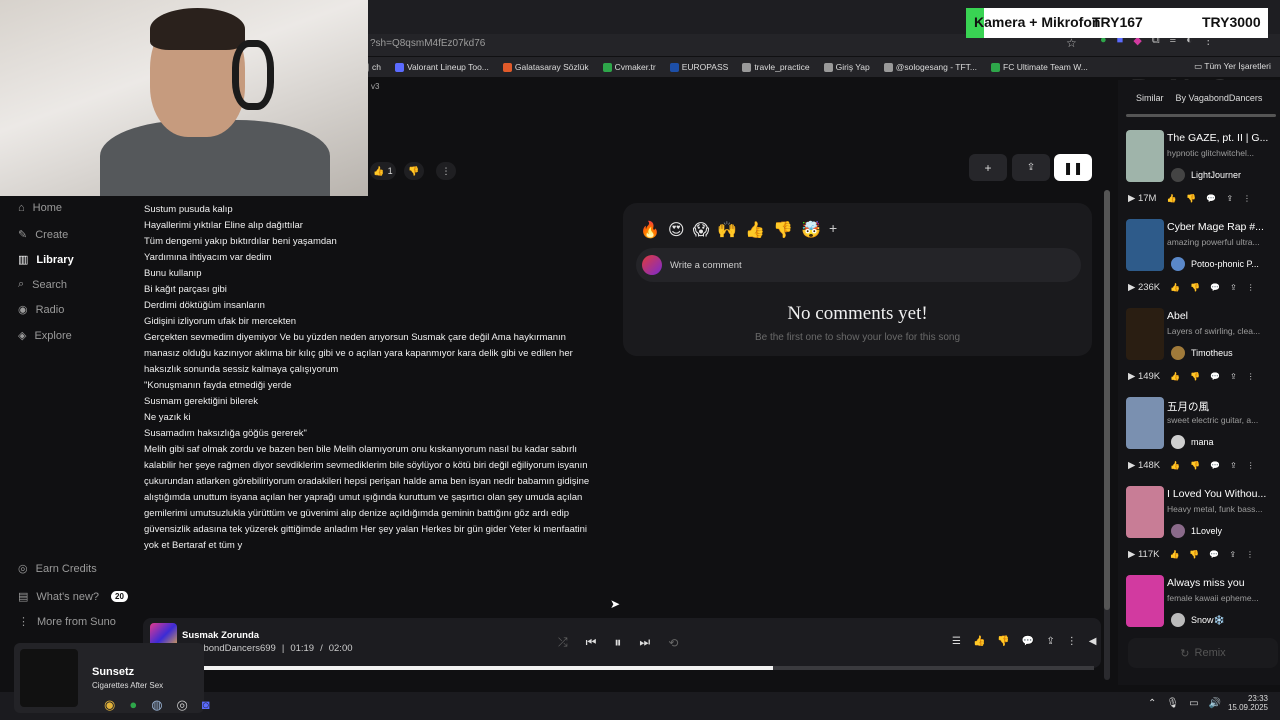 The height and width of the screenshot is (720, 1280). I want to click on repeat-icon: ⟲, so click(673, 643).